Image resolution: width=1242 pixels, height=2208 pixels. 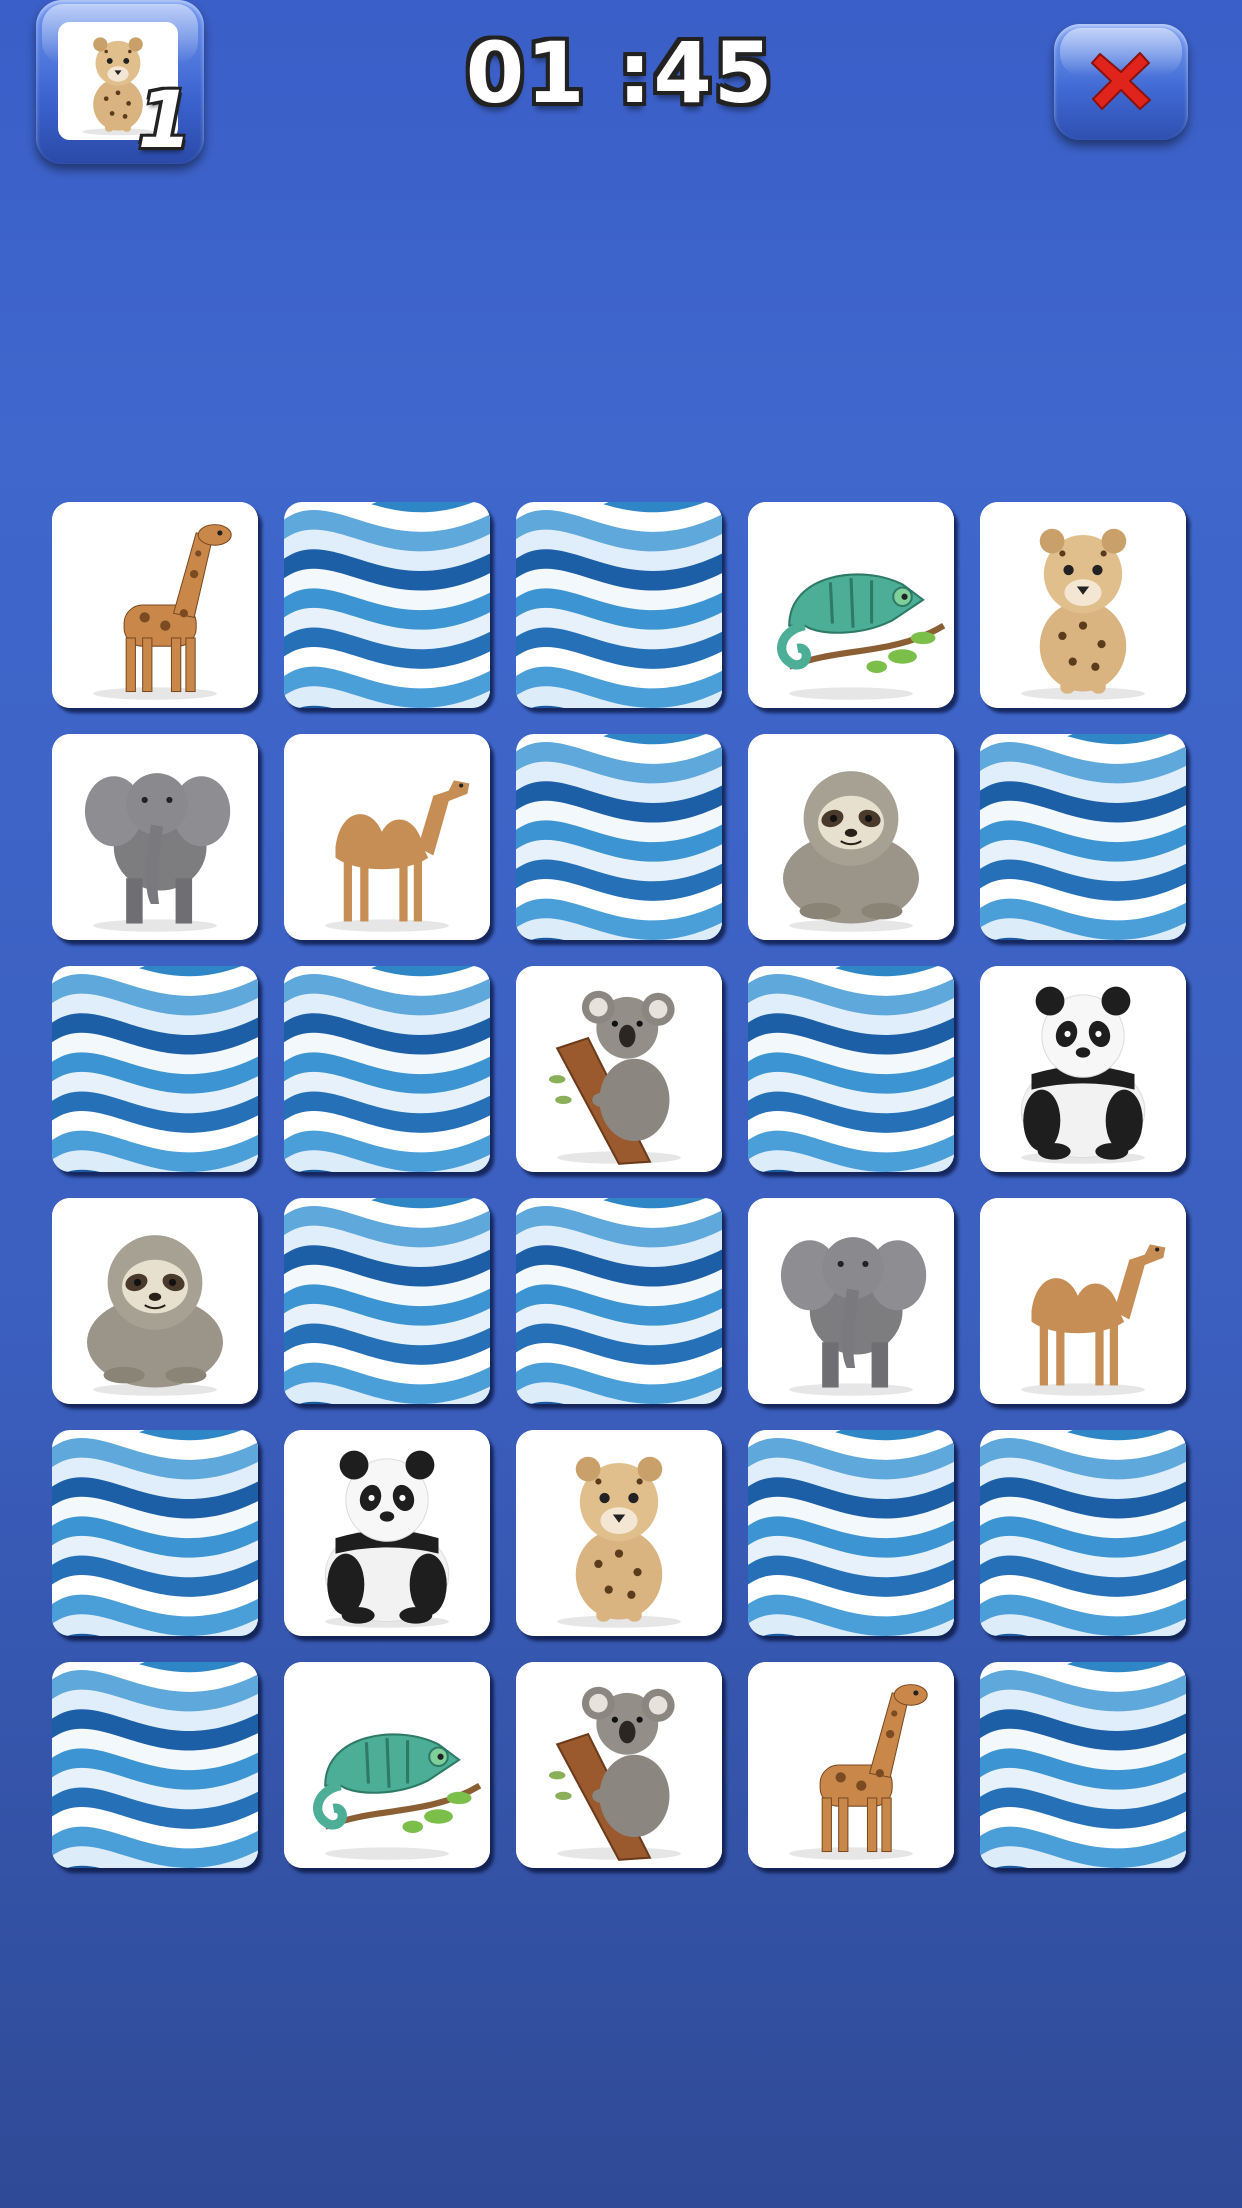 I want to click on close-x-icon, so click(x=1121, y=81).